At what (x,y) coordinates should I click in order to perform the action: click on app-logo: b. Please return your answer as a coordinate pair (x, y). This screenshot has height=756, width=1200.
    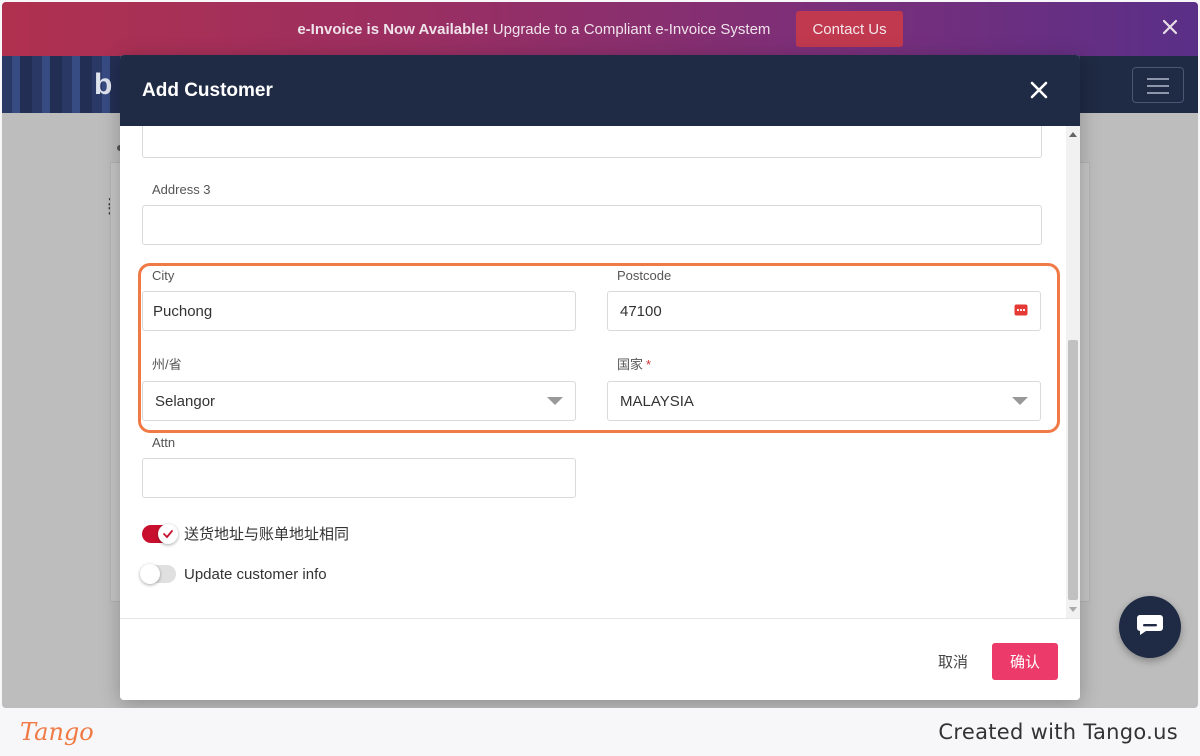
    Looking at the image, I should click on (103, 85).